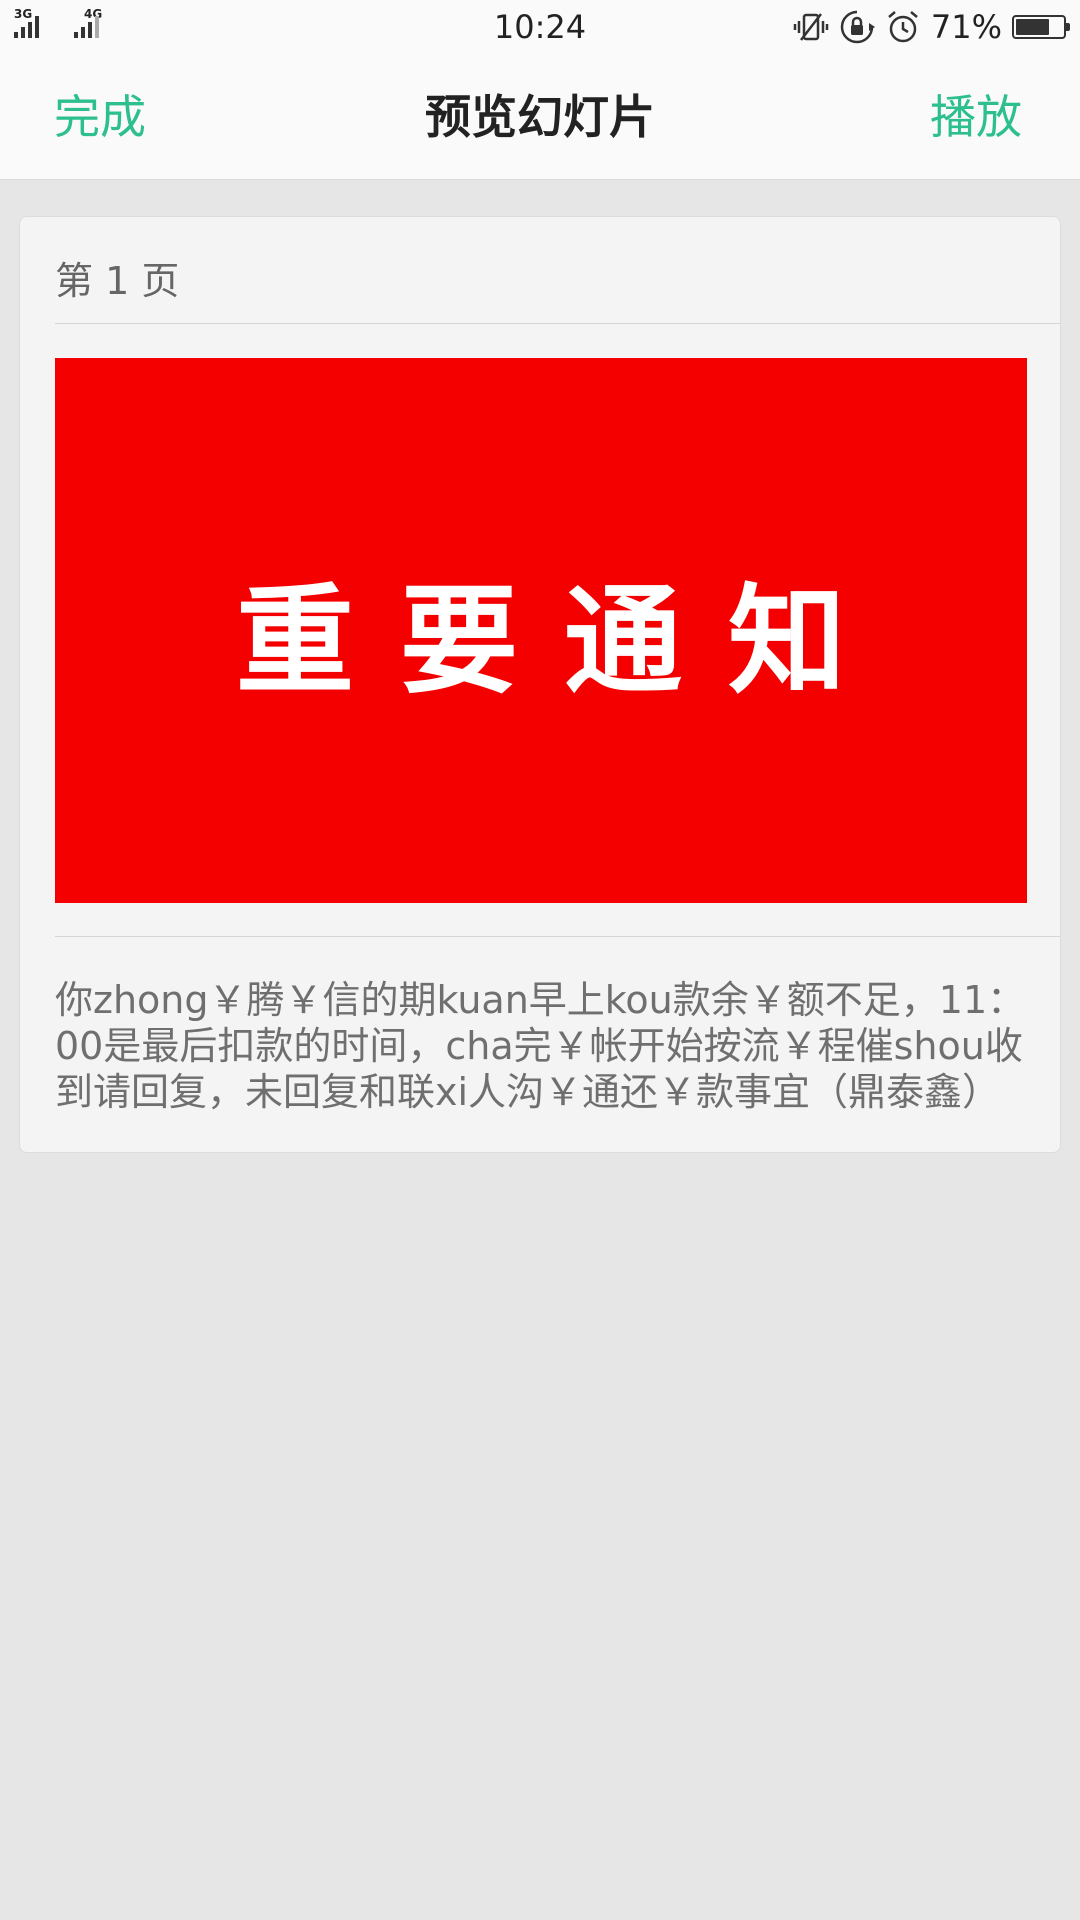  I want to click on battery-percent: 71%, so click(966, 27).